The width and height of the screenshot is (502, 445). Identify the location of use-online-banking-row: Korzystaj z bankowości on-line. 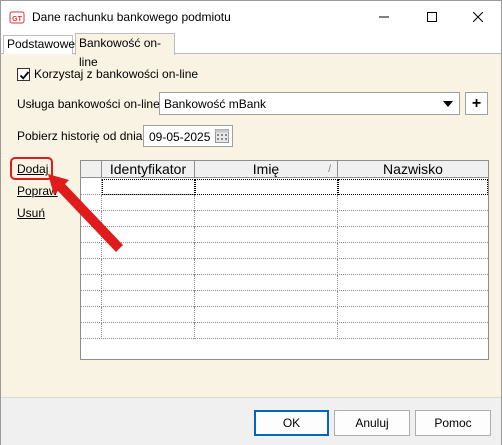
(107, 74).